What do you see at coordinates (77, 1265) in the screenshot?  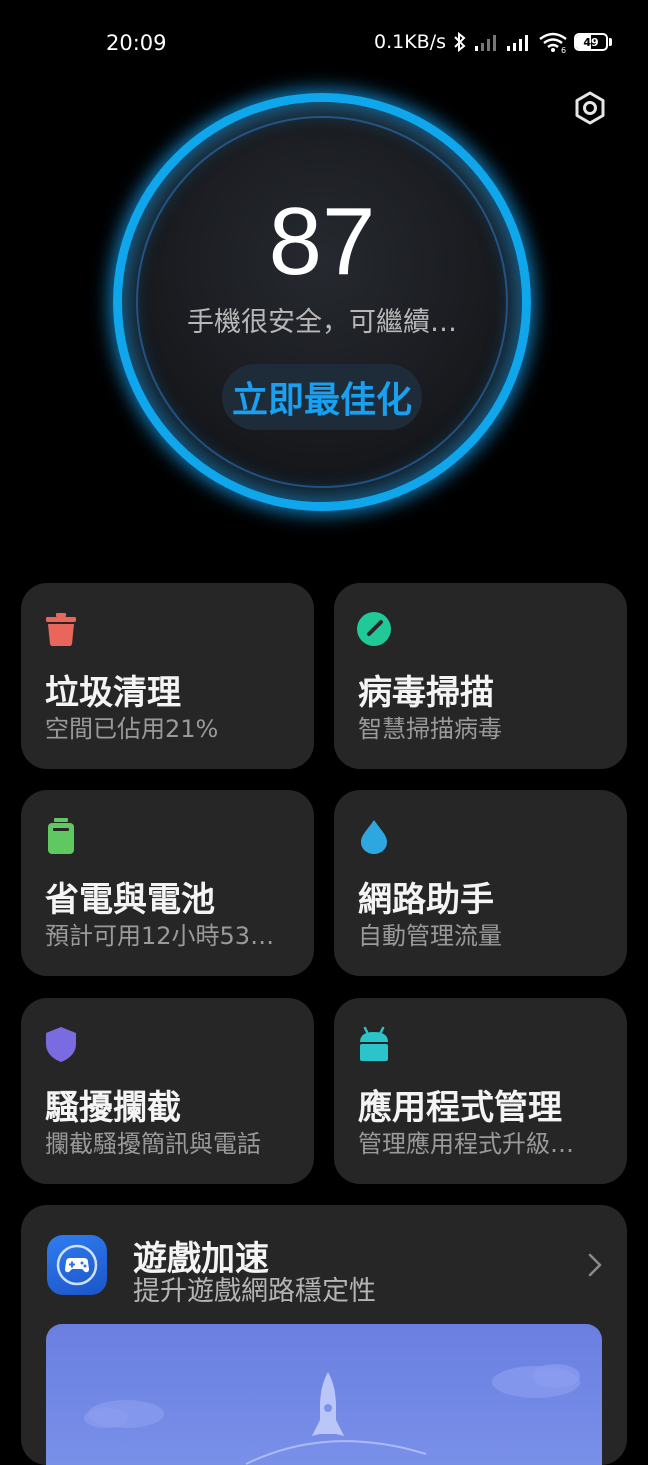 I see `gamepad-icon` at bounding box center [77, 1265].